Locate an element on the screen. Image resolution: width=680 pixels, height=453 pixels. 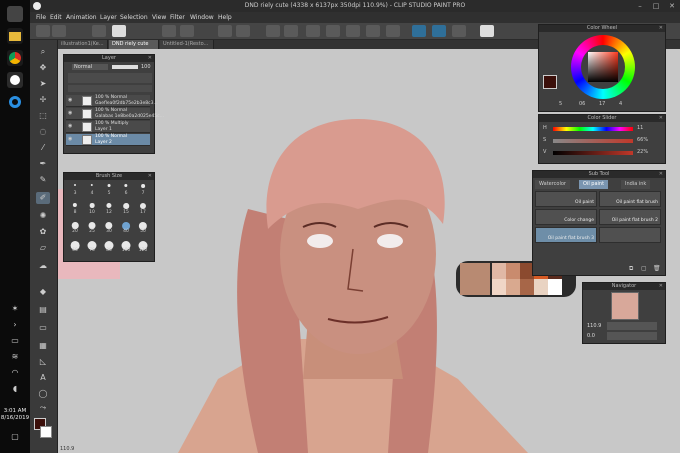
brush-size-option: 20 is located at coordinates (75, 227).